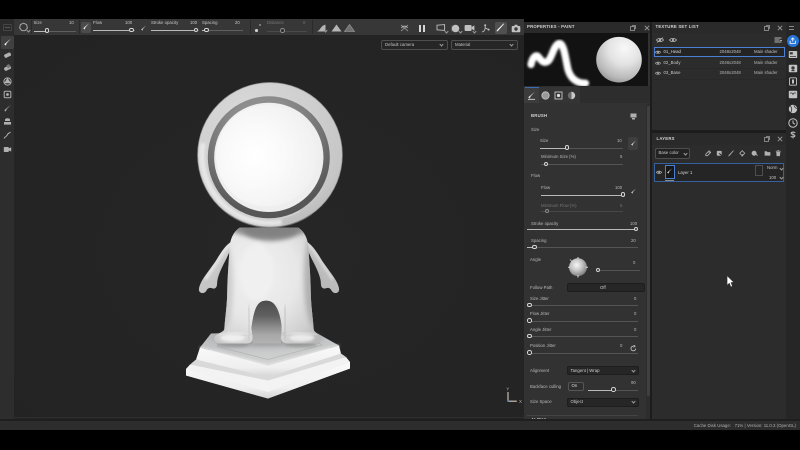 This screenshot has height=450, width=800. What do you see at coordinates (520, 401) in the screenshot?
I see `svg-text: X` at bounding box center [520, 401].